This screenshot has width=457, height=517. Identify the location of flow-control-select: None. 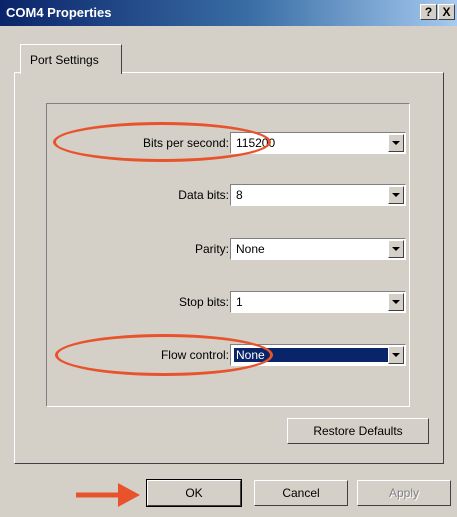
(318, 355).